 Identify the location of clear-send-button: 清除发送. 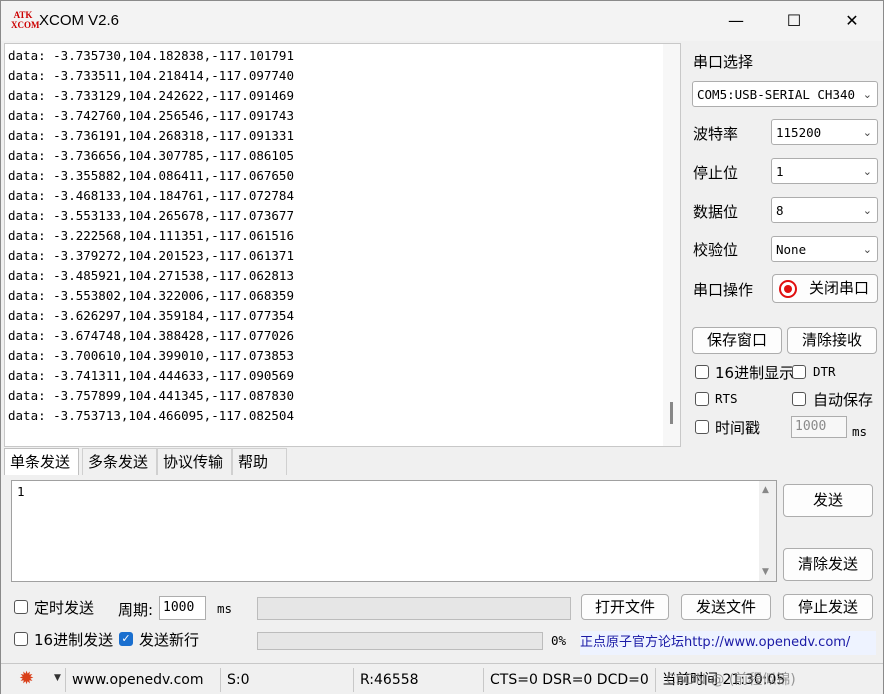
(828, 564).